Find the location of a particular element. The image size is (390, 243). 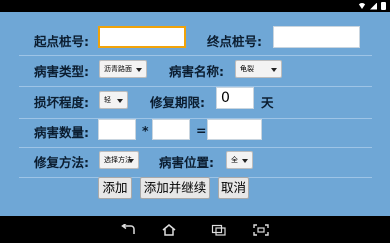

back-icon is located at coordinates (128, 230).